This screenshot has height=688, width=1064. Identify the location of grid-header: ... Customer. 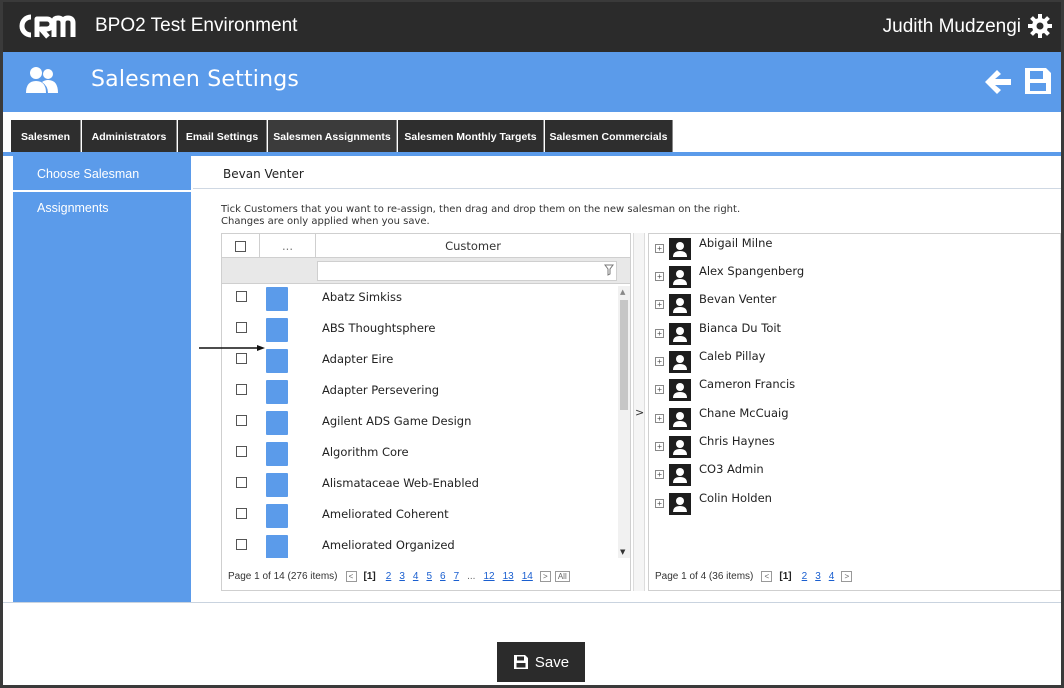
(426, 246).